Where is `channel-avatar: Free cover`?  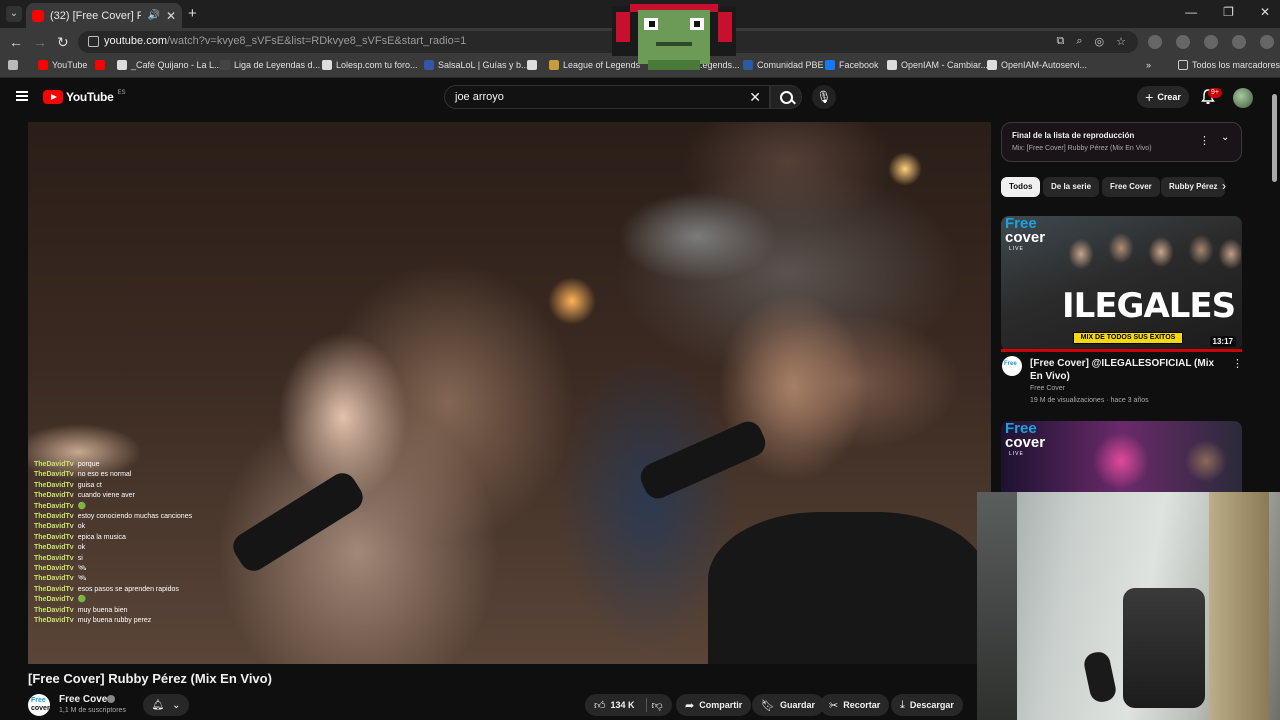
channel-avatar: Free cover is located at coordinates (39, 705).